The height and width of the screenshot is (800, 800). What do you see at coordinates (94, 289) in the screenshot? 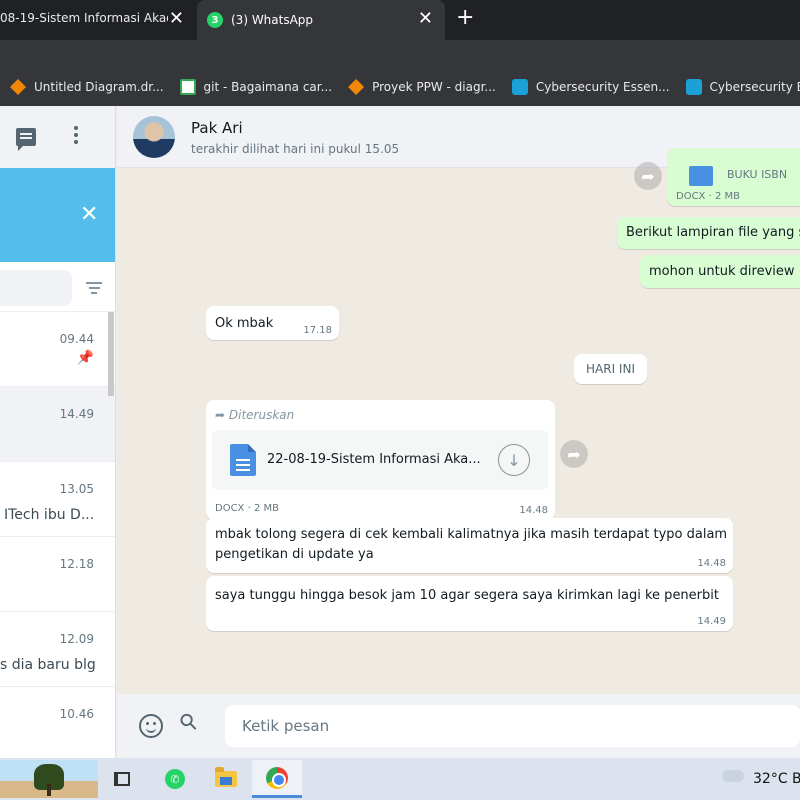
I see `filter-icon` at bounding box center [94, 289].